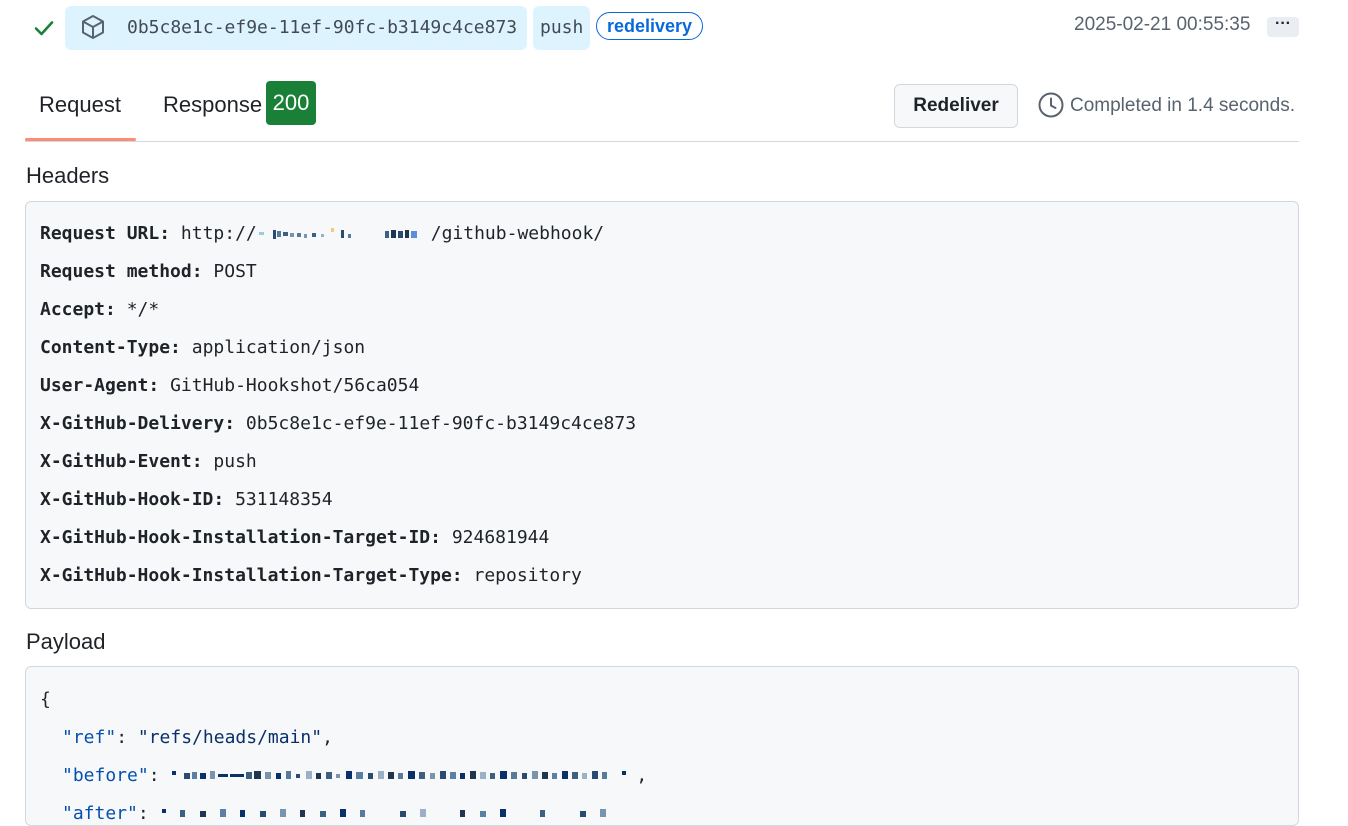 The height and width of the screenshot is (826, 1348). What do you see at coordinates (1162, 24) in the screenshot?
I see `delivery-timestamp: 2025-02-21 00:55:35` at bounding box center [1162, 24].